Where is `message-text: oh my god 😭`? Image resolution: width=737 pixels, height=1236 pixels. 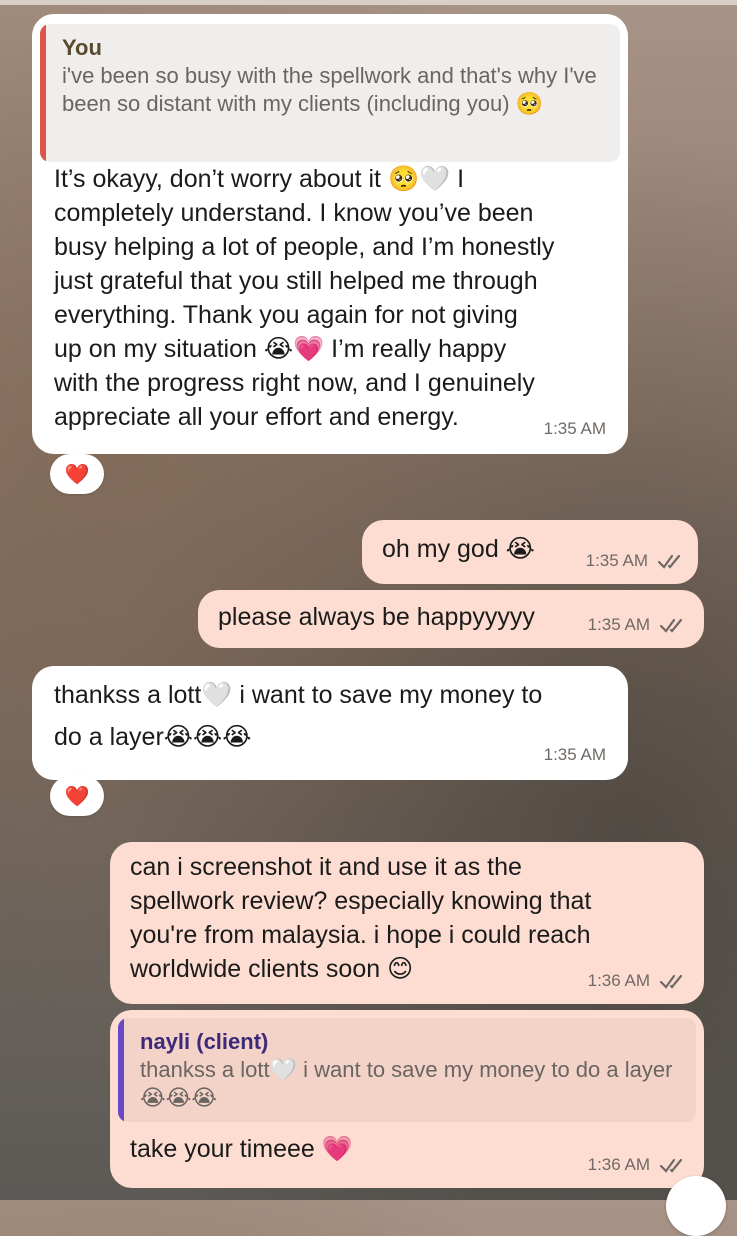
message-text: oh my god 😭 is located at coordinates (458, 549).